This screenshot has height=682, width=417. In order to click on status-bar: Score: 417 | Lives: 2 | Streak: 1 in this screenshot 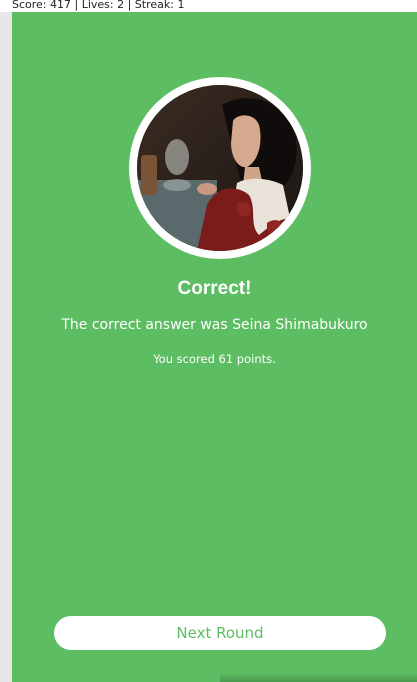, I will do `click(208, 6)`.